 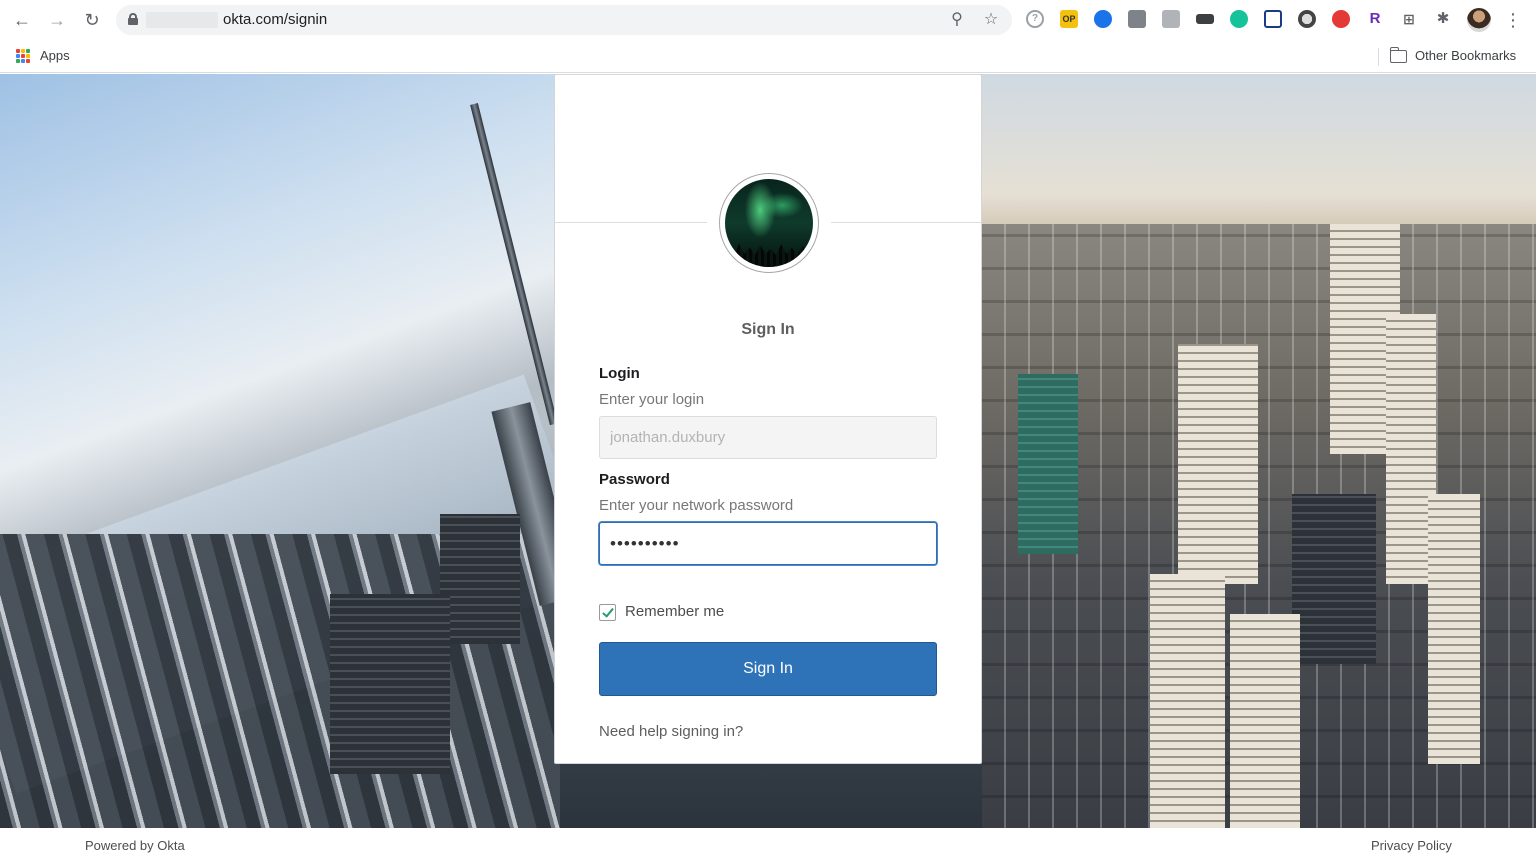 I want to click on blue-extension-icon, so click(x=1103, y=19).